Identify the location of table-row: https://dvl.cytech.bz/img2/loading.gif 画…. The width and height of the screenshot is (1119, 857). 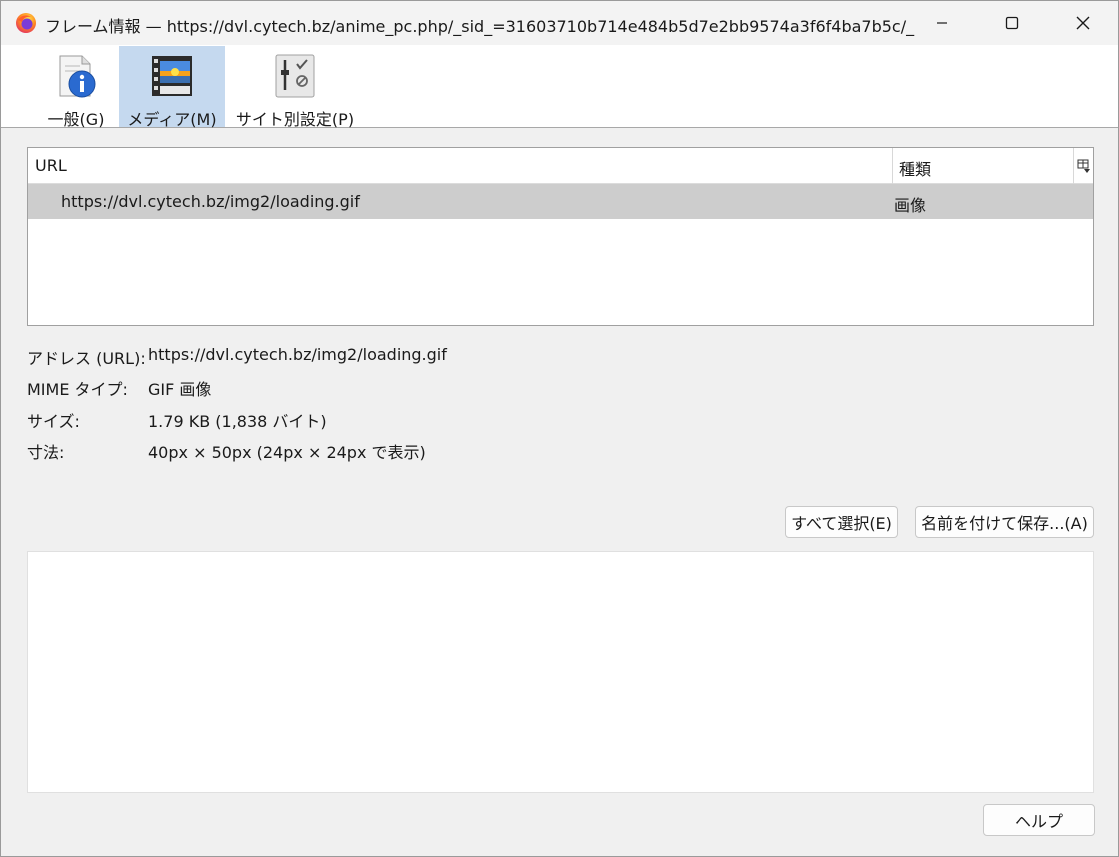
(560, 201).